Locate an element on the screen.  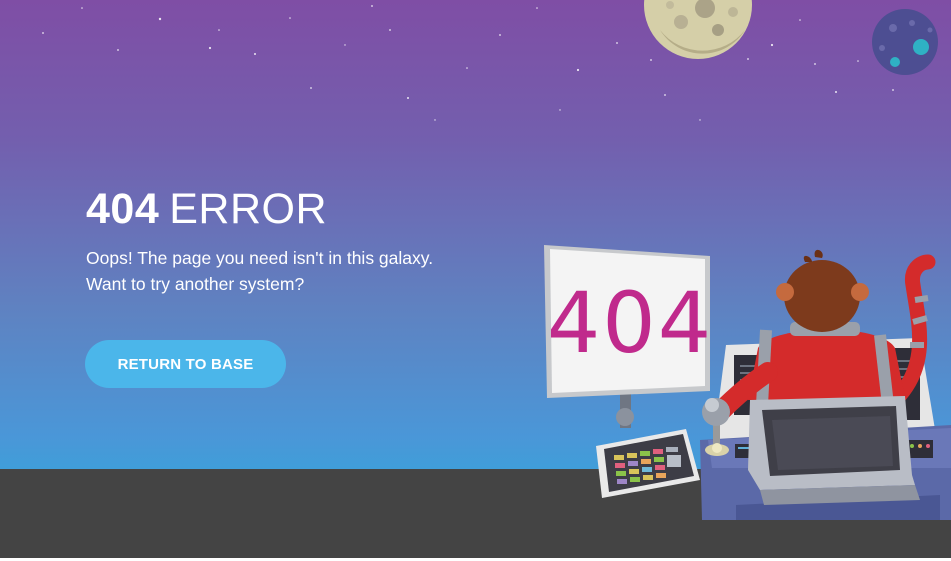
keypad-panel is located at coordinates (648, 463).